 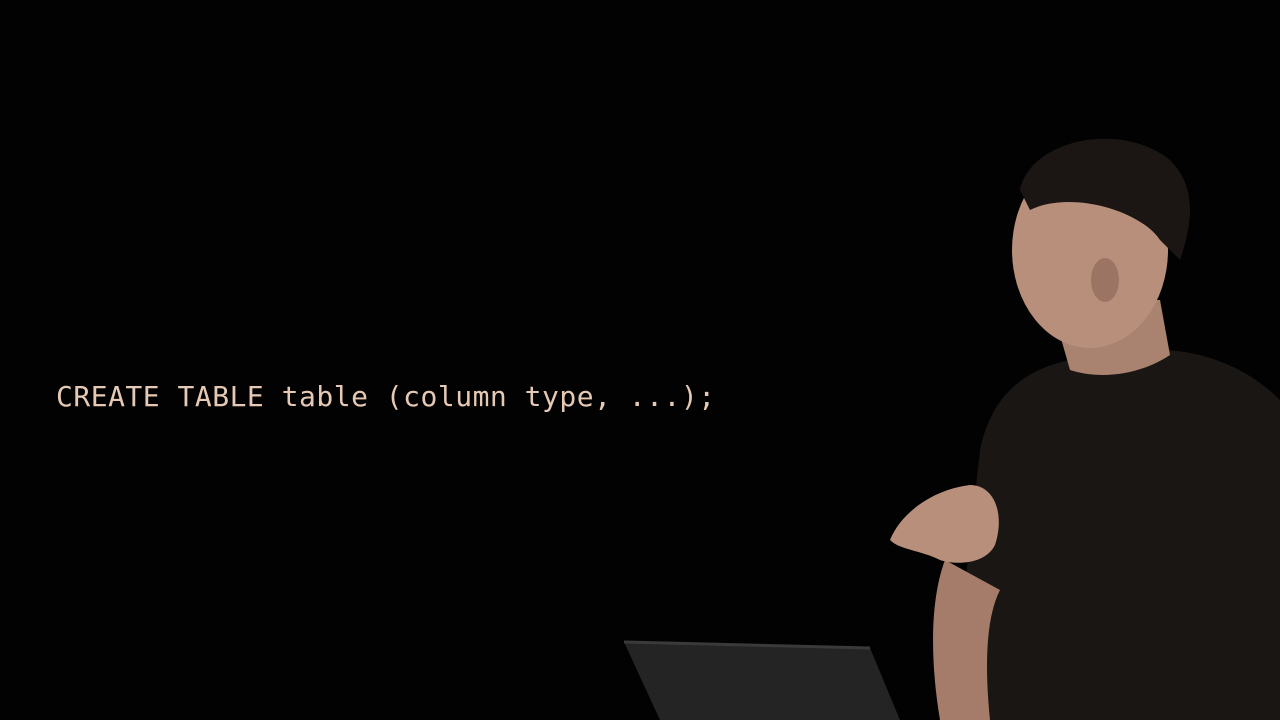 What do you see at coordinates (1115, 535) in the screenshot?
I see `shirt-shape` at bounding box center [1115, 535].